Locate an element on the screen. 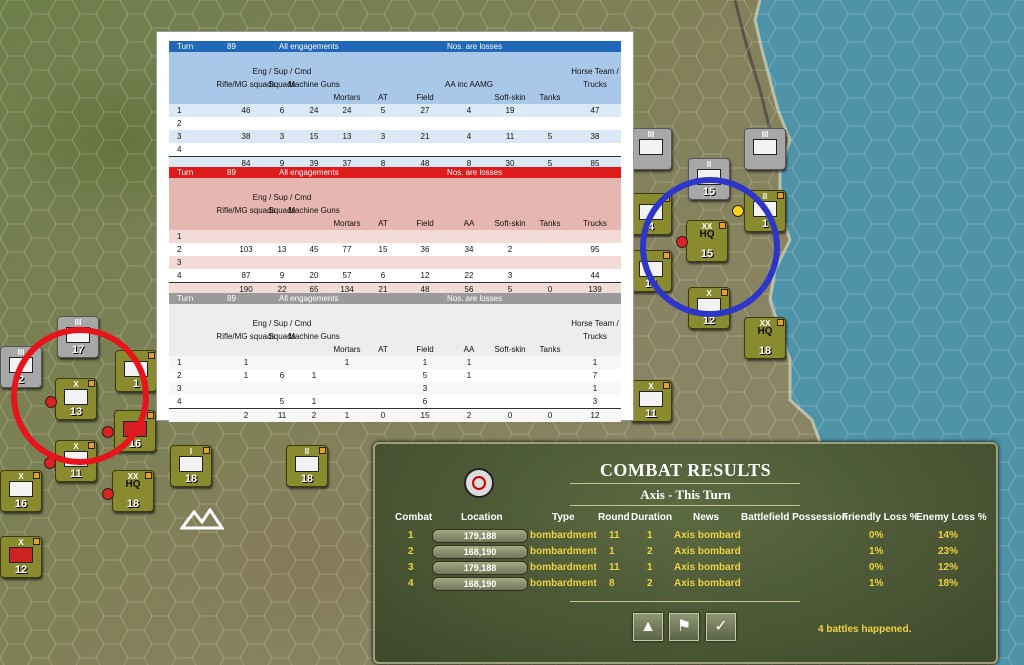 The width and height of the screenshot is (1024, 665). loss-table-header: Turn 89 All engagements Nos. are losses is located at coordinates (395, 46).